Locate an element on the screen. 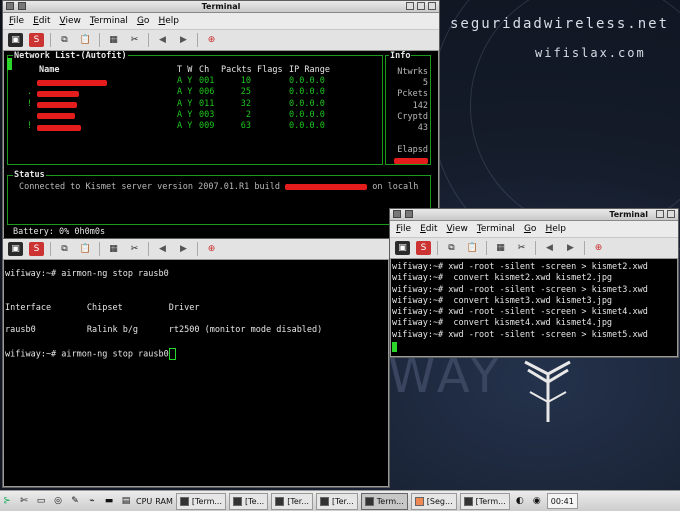  packets-count: 142 is located at coordinates (420, 105).